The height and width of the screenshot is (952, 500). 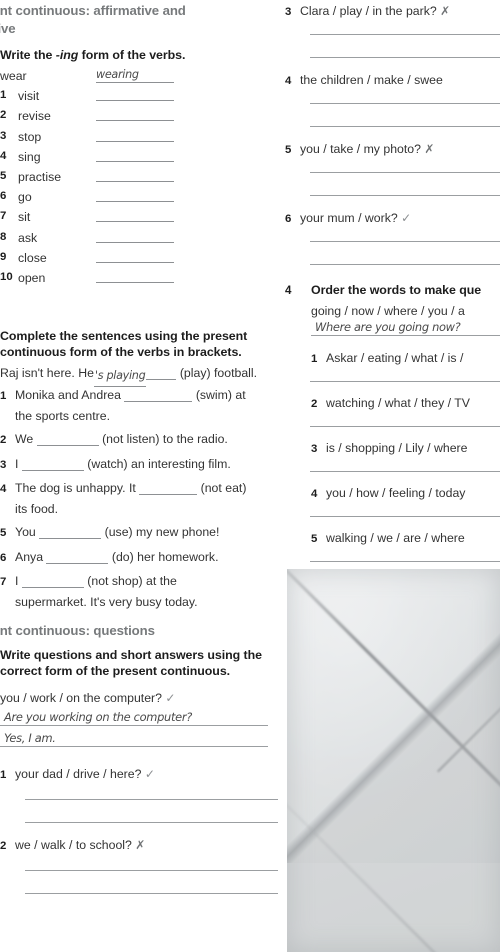 I want to click on item-prompt: is / shopping / Lily / where, so click(x=397, y=448).